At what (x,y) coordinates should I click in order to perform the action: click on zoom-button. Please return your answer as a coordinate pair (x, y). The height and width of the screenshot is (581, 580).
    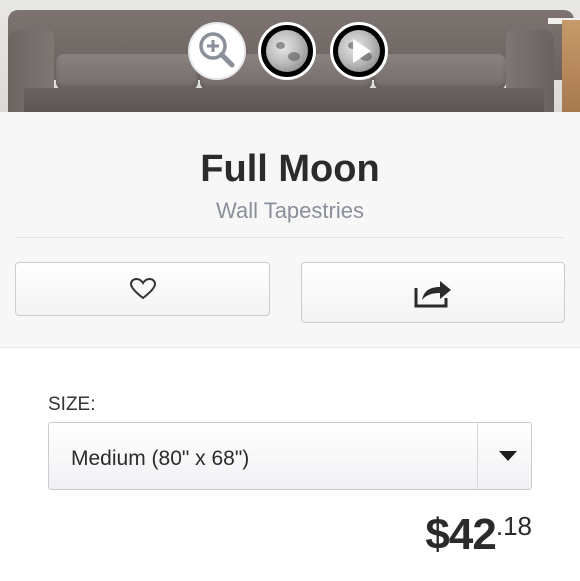
    Looking at the image, I should click on (217, 51).